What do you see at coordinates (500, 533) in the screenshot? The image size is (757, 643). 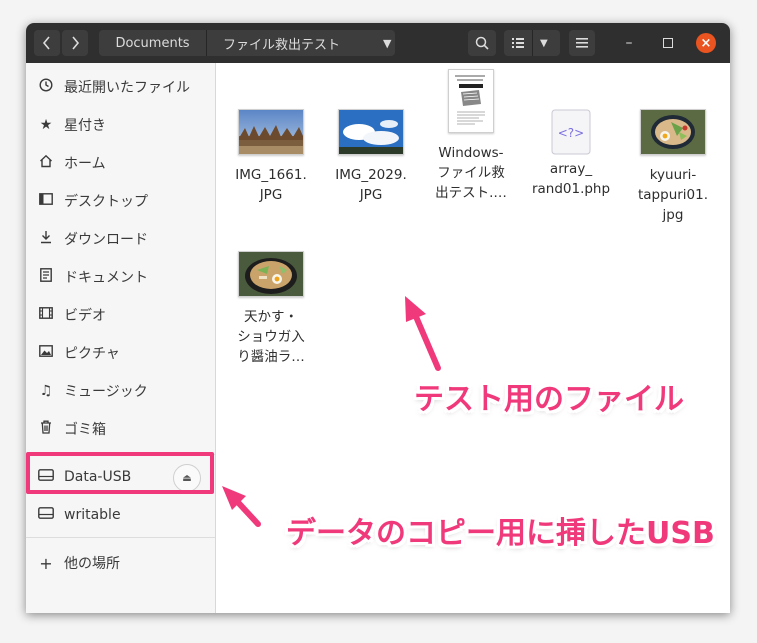 I see `annotation-usb: データのコピー用に挿したUSB` at bounding box center [500, 533].